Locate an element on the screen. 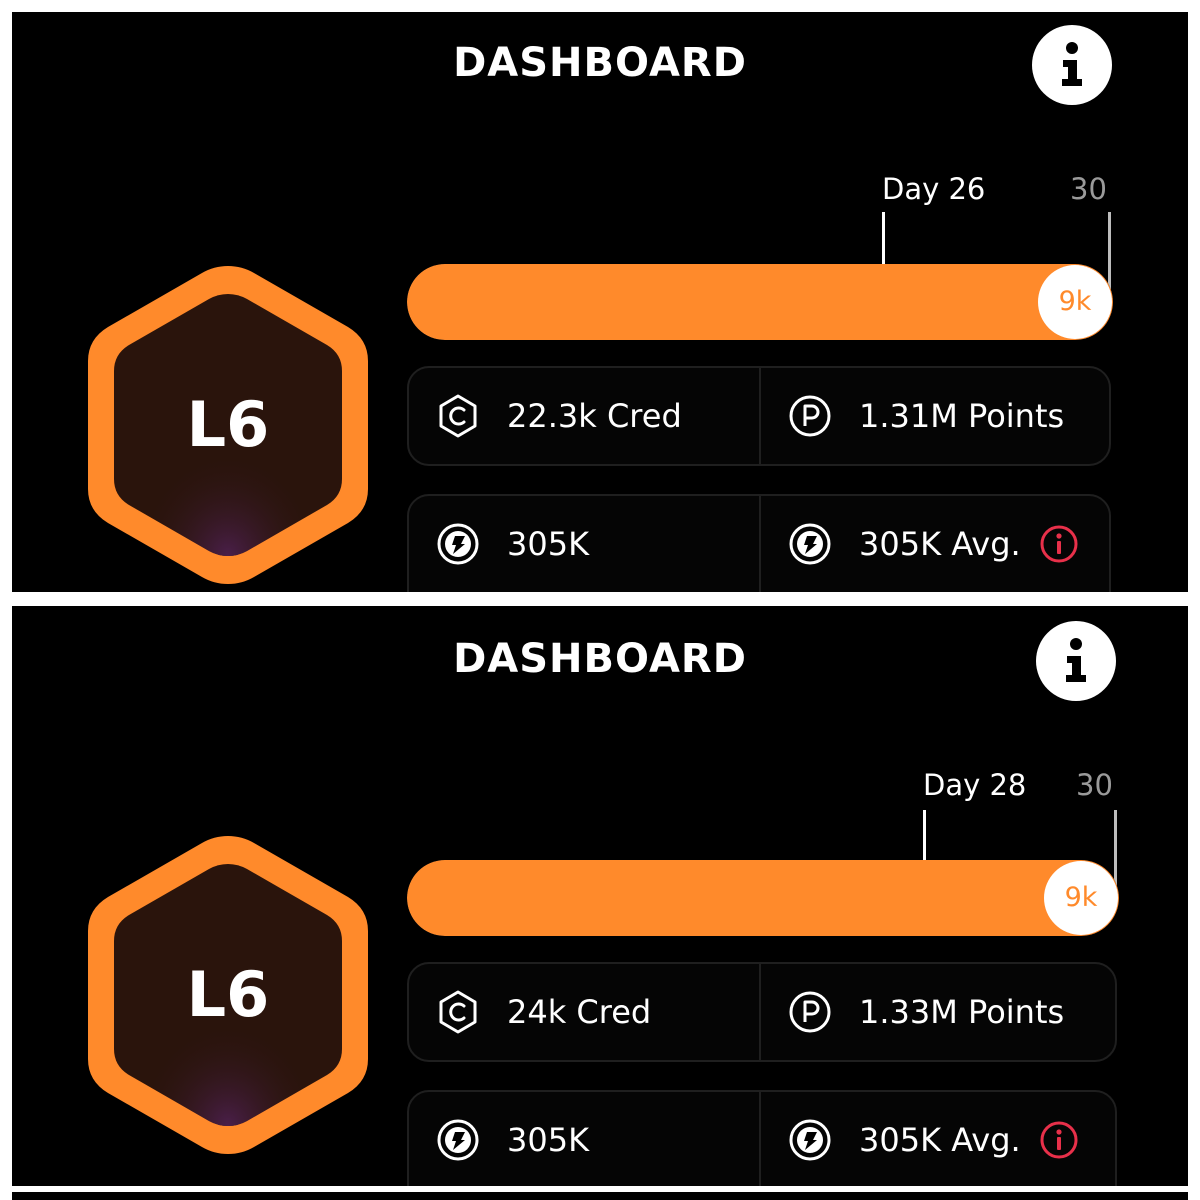  stats-card-top: 22.3k Cred 1.31M Points is located at coordinates (759, 416).